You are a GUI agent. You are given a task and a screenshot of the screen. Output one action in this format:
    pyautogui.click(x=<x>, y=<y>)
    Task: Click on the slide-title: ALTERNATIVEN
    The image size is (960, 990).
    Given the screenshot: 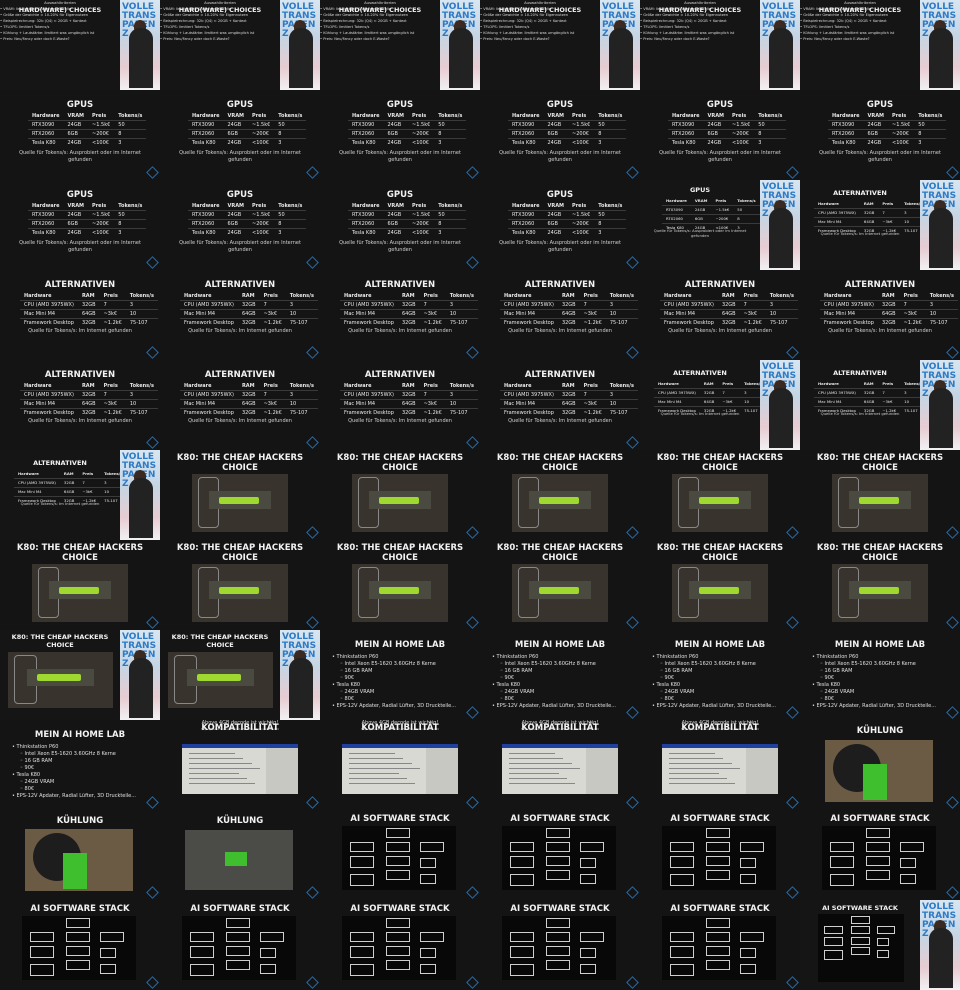 What is the action you would take?
    pyautogui.click(x=720, y=285)
    